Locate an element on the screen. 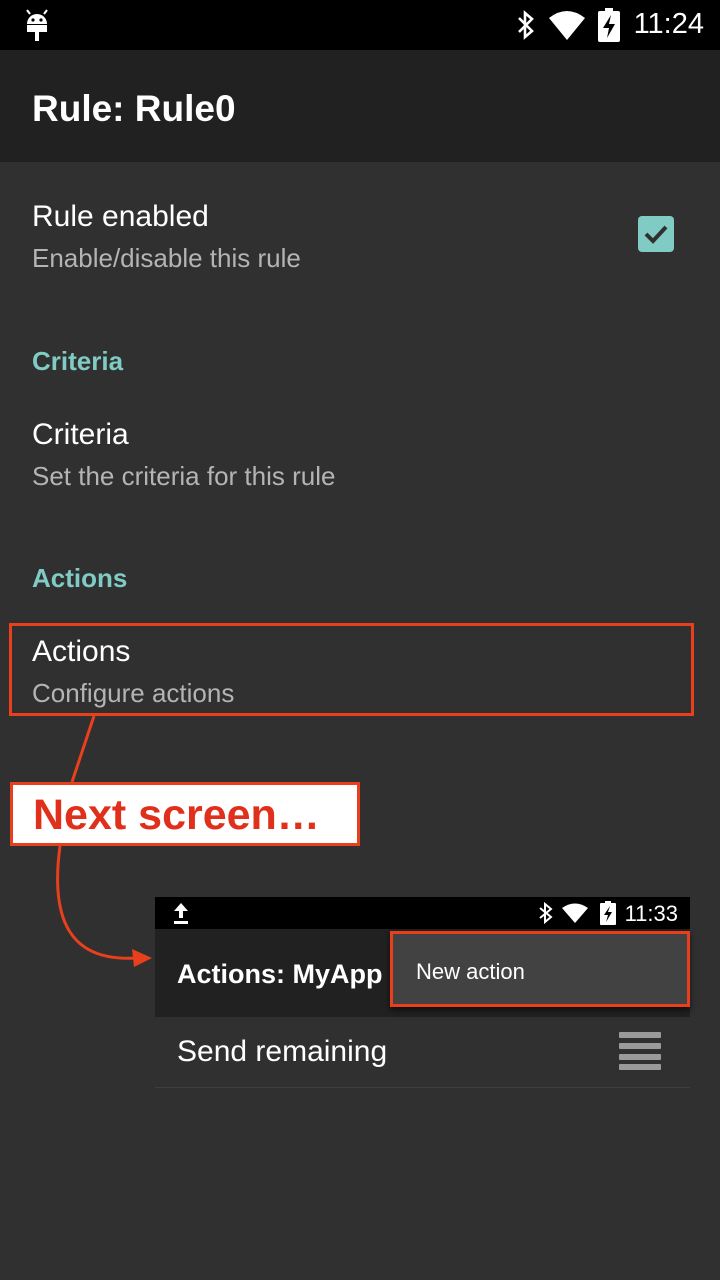  category-actions: Actions is located at coordinates (80, 578).